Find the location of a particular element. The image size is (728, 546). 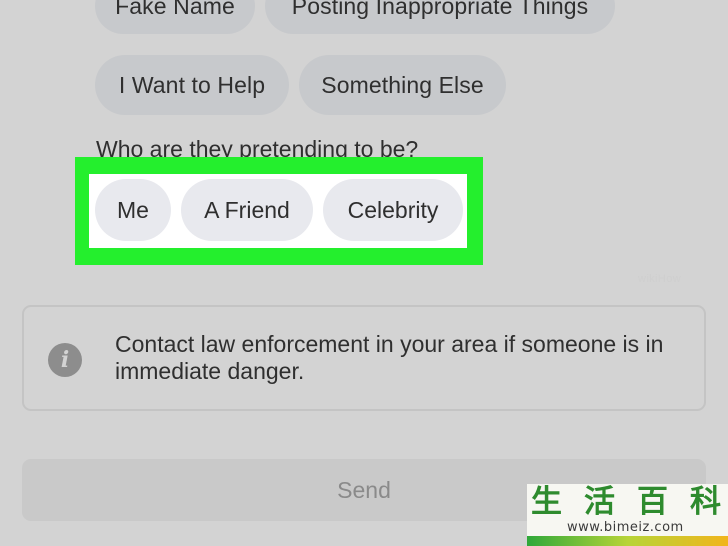

watermark-stripe is located at coordinates (627, 541).